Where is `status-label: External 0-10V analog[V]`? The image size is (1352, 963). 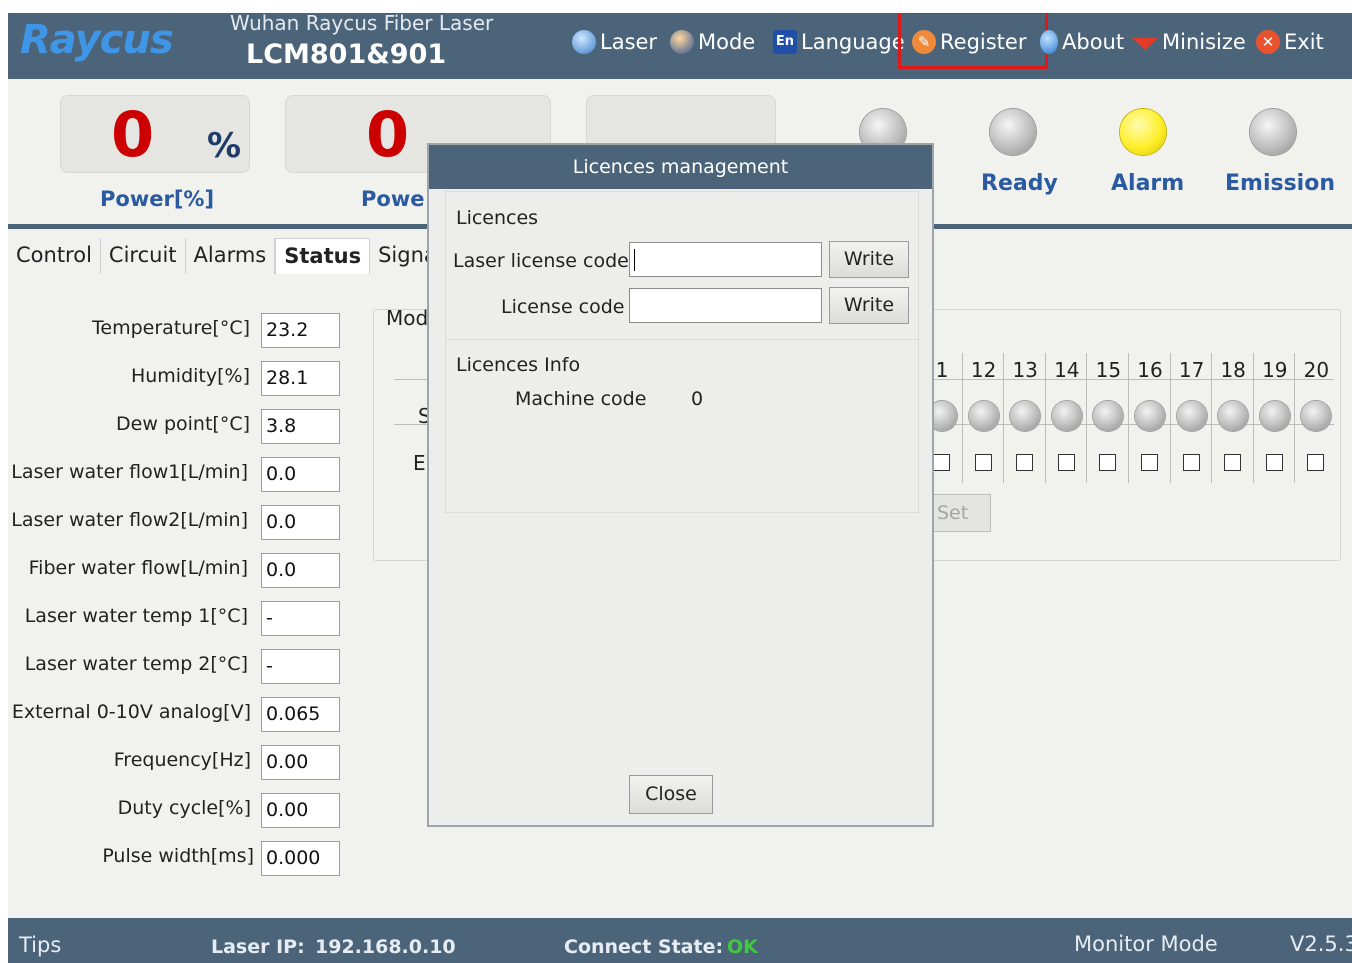 status-label: External 0-10V analog[V] is located at coordinates (131, 712).